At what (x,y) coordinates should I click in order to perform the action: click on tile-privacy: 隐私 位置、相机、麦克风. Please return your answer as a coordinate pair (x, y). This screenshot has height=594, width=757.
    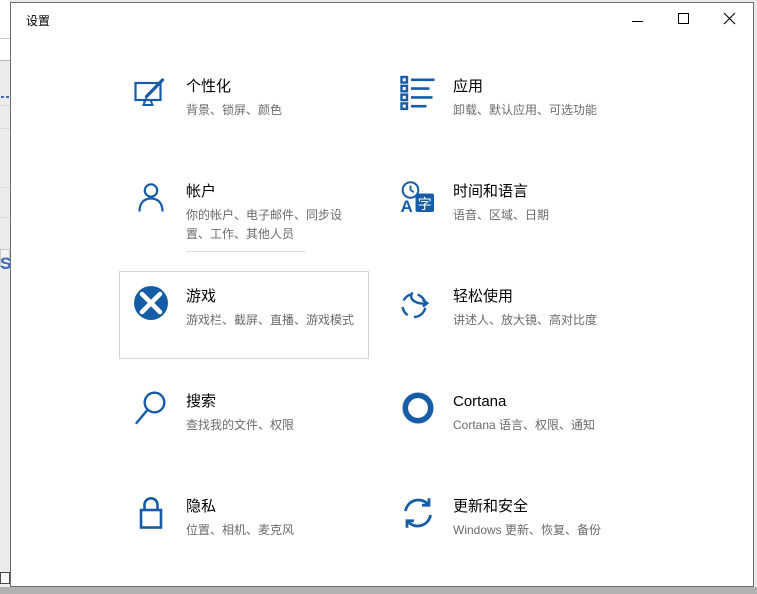
    Looking at the image, I should click on (244, 525).